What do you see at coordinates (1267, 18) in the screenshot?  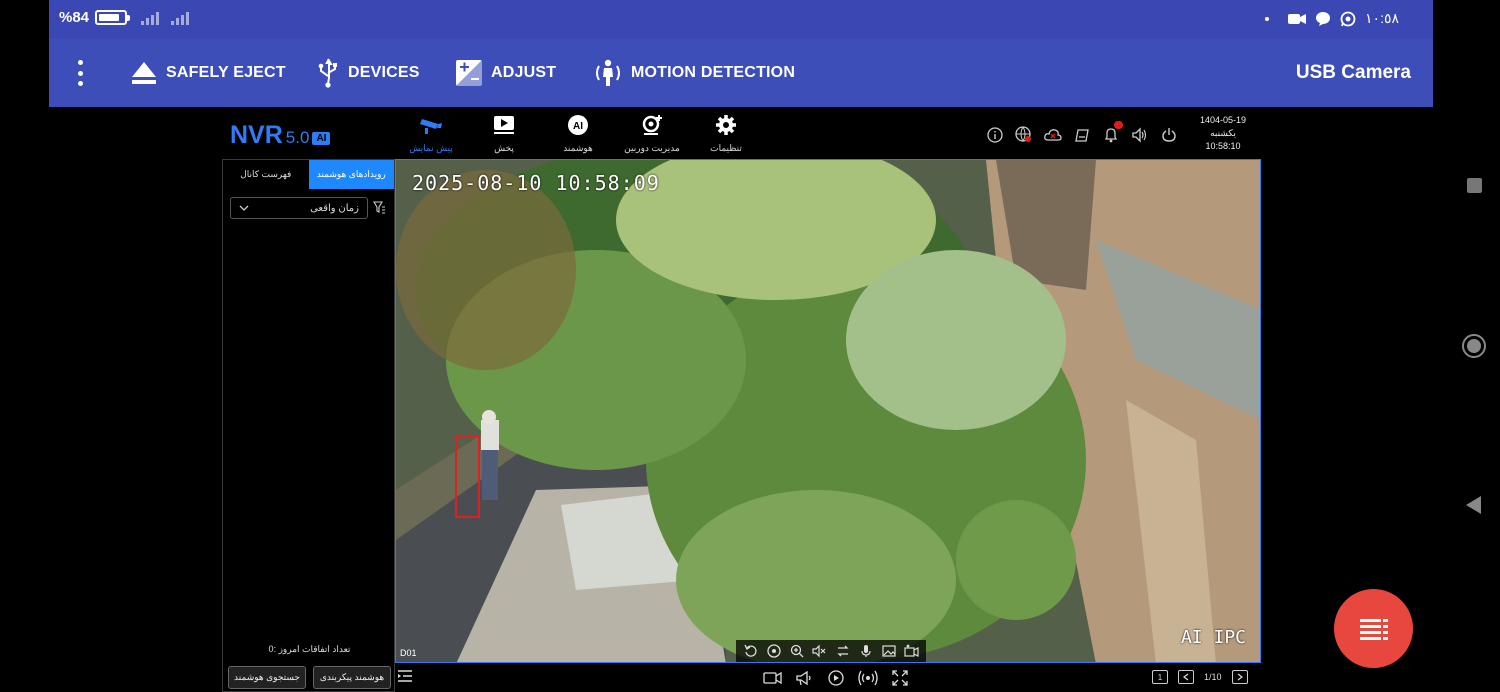 I see `notification-dot-icon` at bounding box center [1267, 18].